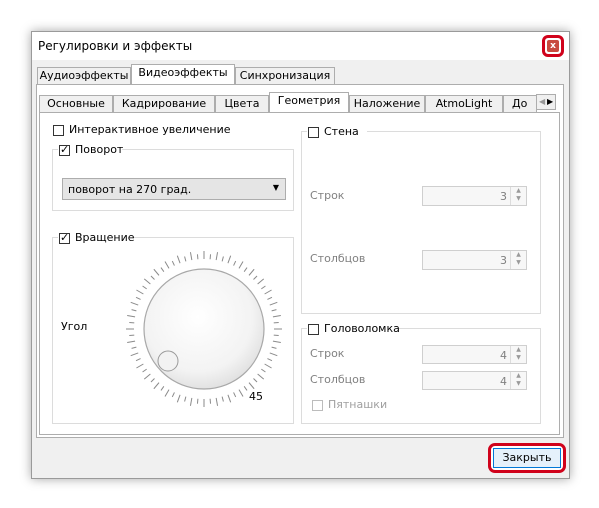  Describe the element at coordinates (90, 150) in the screenshot. I see `rotate-legend: Поворот` at that location.